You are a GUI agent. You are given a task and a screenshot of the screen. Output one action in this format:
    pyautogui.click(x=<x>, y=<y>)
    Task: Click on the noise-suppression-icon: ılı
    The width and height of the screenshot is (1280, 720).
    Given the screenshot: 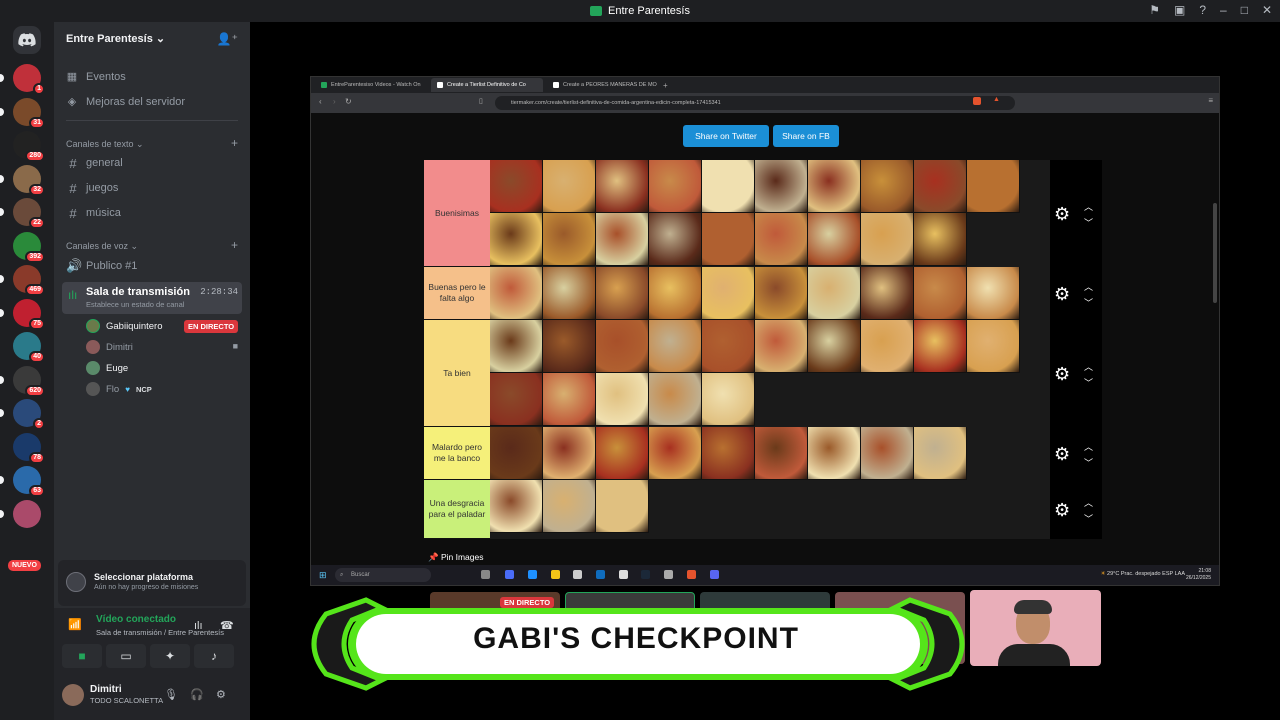 What is the action you would take?
    pyautogui.click(x=198, y=626)
    